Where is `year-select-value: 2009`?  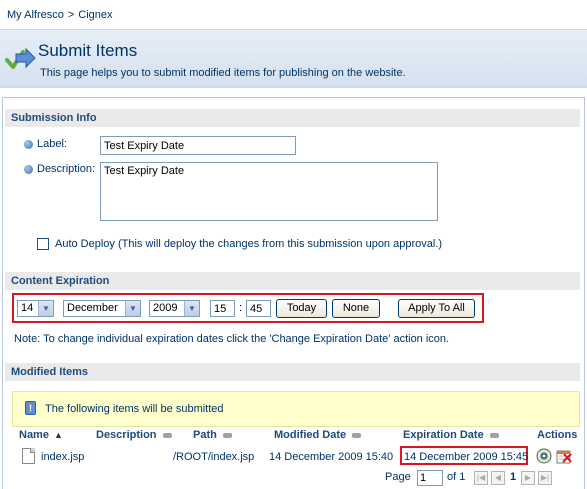
year-select-value: 2009 is located at coordinates (165, 308).